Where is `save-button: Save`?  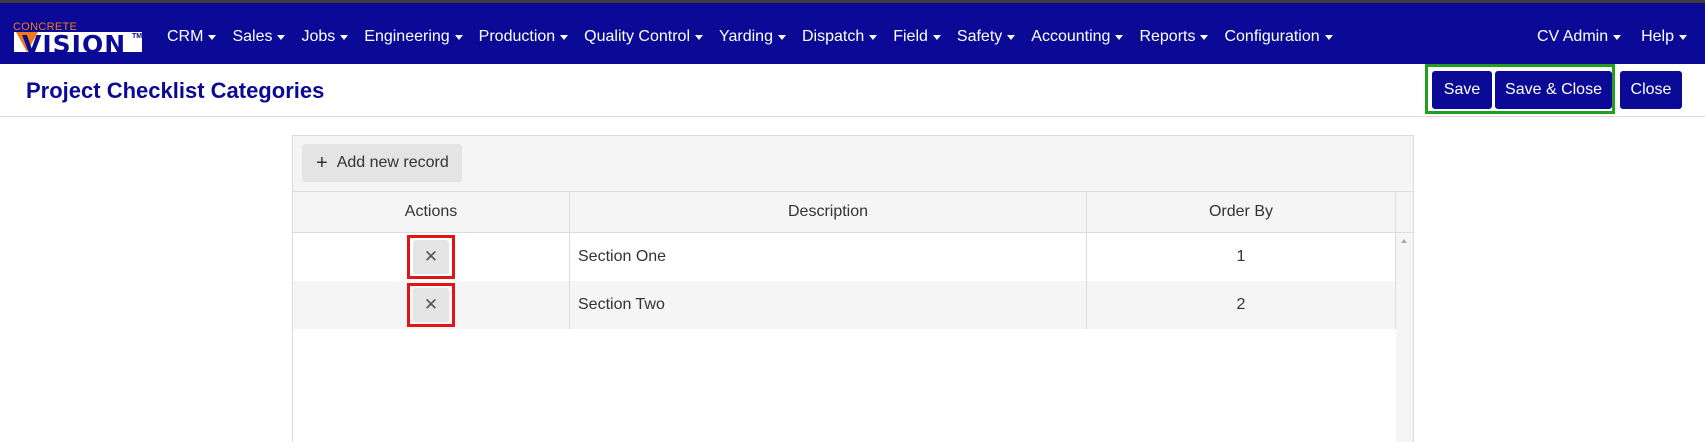 save-button: Save is located at coordinates (1462, 90).